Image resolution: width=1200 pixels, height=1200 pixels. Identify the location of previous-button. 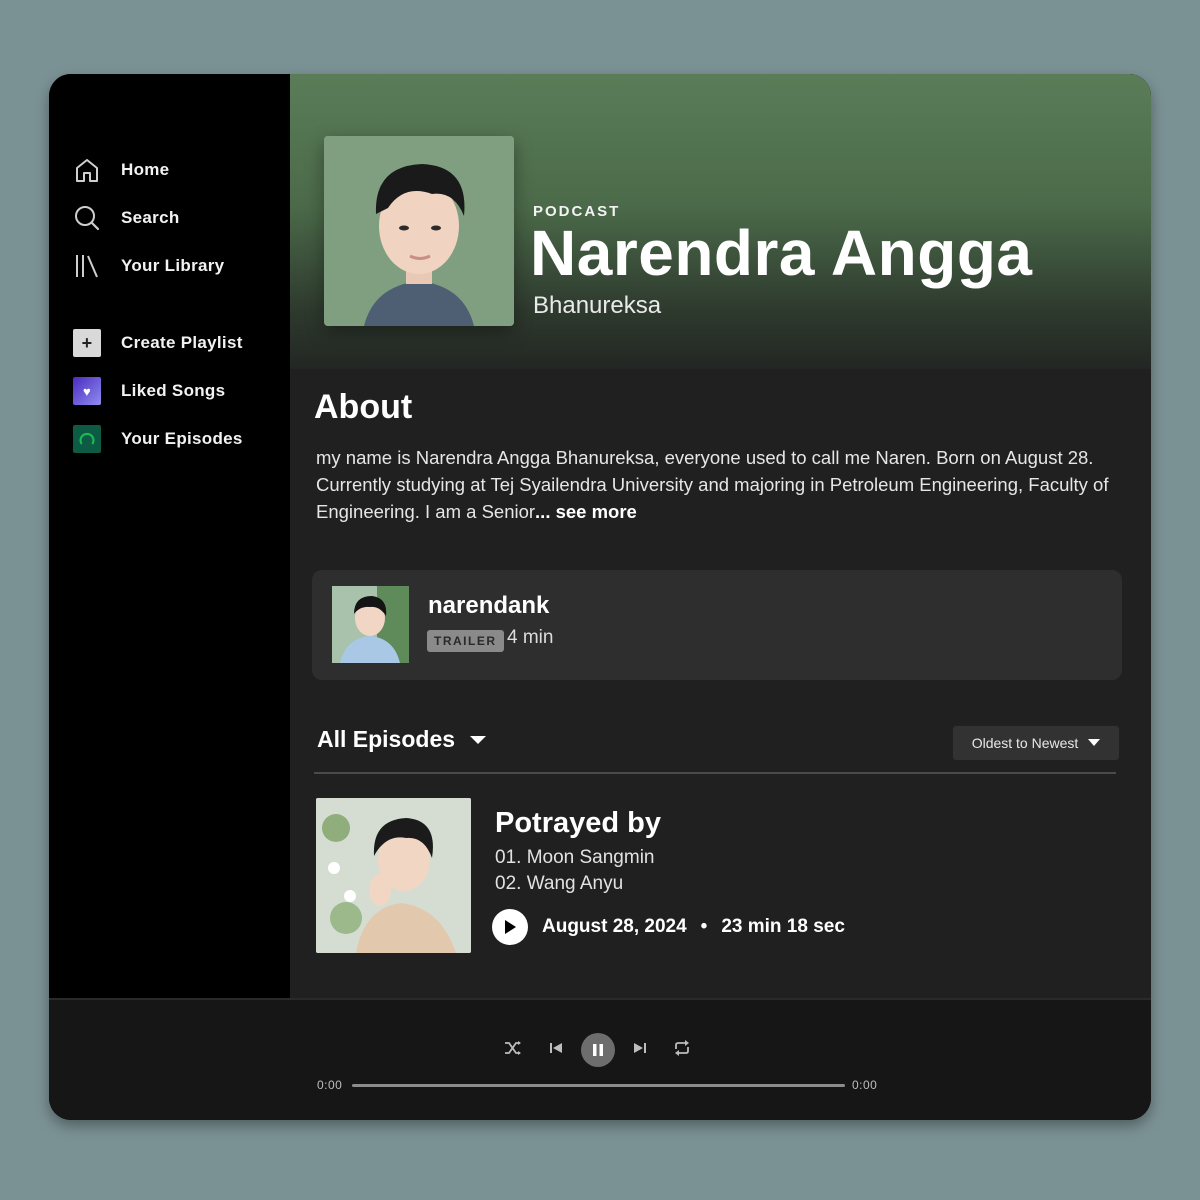
(556, 1048).